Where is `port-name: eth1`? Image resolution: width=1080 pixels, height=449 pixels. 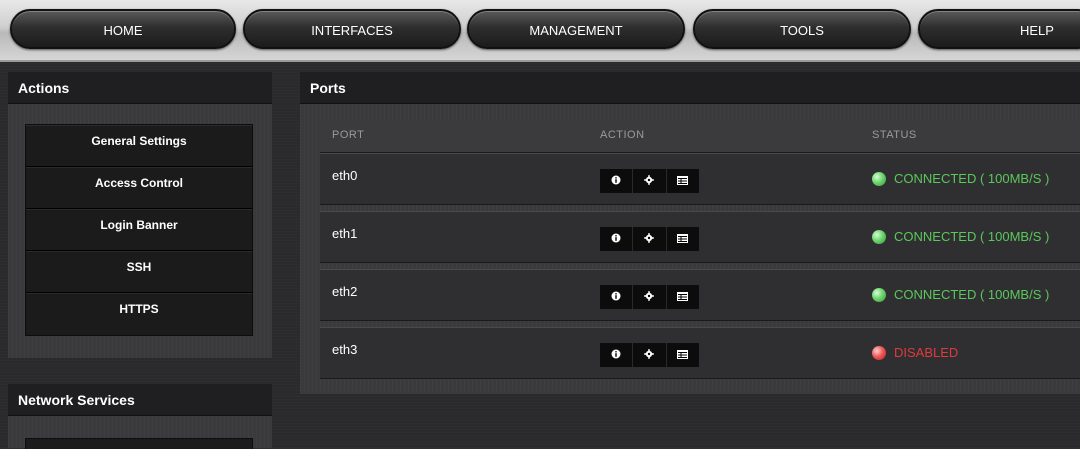 port-name: eth1 is located at coordinates (345, 233).